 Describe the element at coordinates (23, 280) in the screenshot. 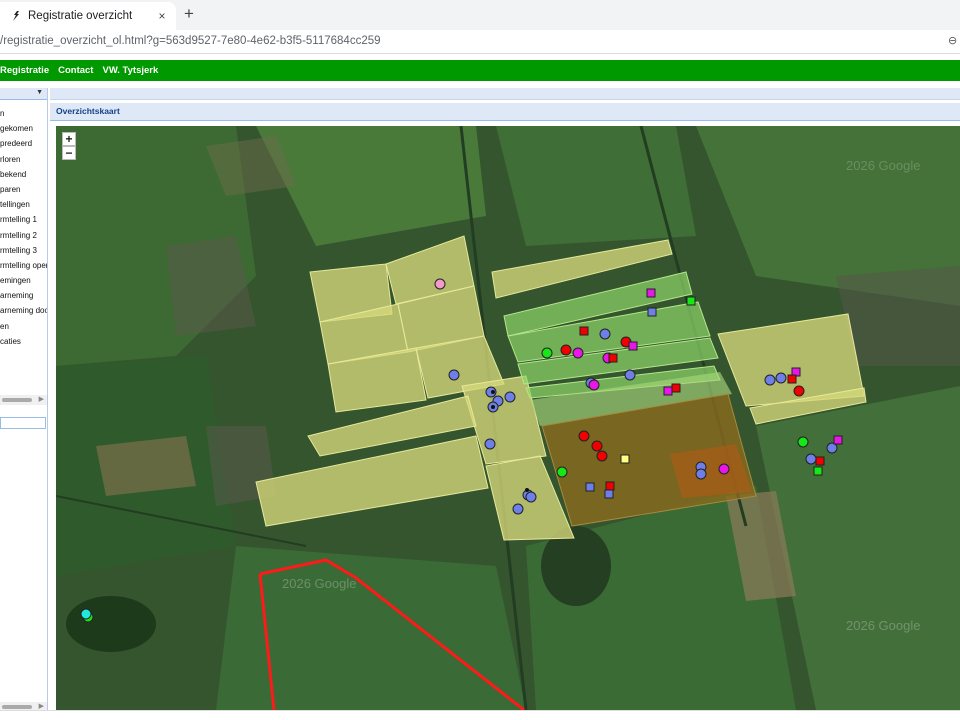

I see `sidebar-item: emingen` at that location.